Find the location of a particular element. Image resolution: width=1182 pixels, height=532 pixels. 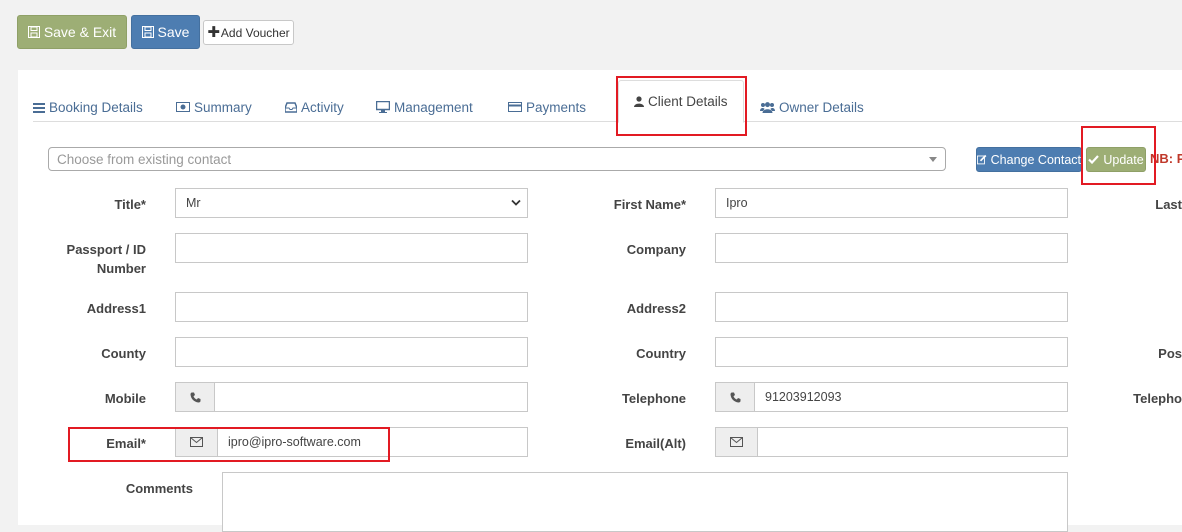

plus-icon: ✚ is located at coordinates (213, 32).